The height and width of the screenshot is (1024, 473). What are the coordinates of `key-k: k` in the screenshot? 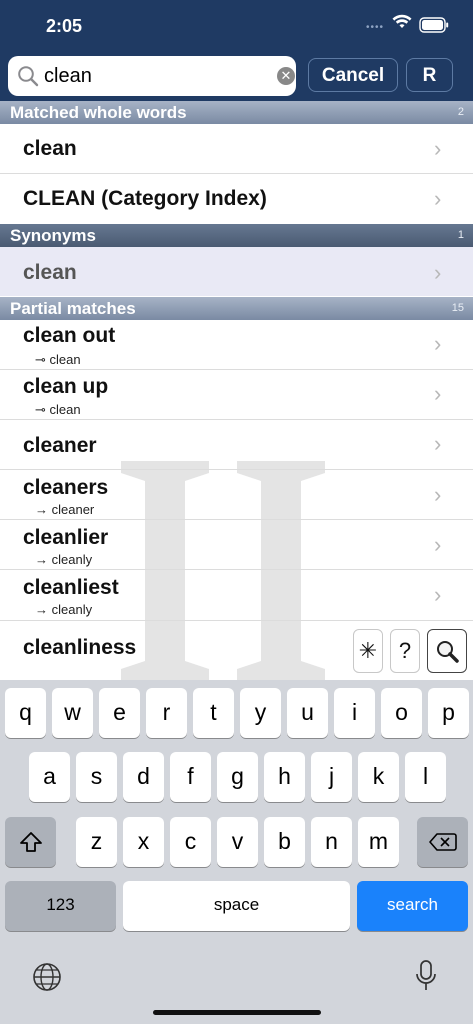 It's located at (378, 777).